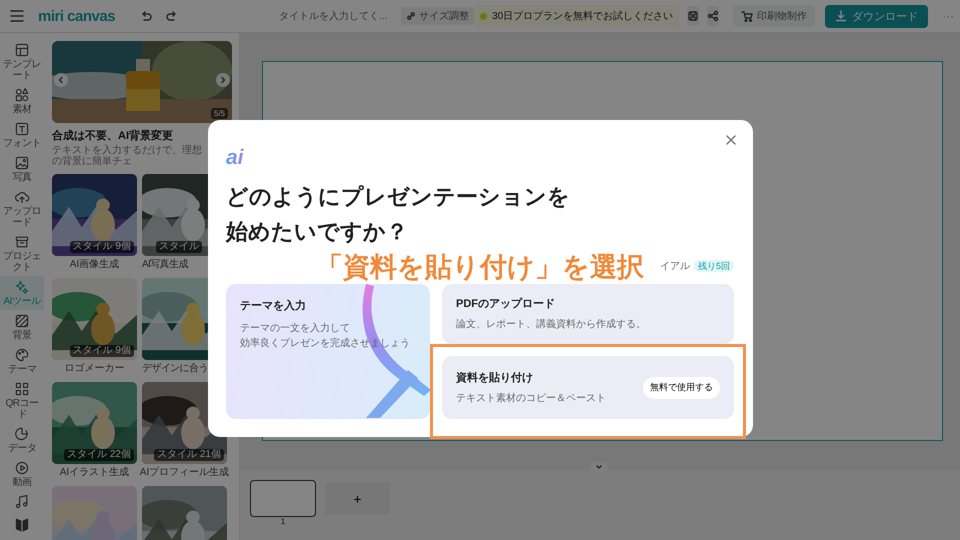 The height and width of the screenshot is (540, 960). I want to click on rail-item: テンプレート, so click(22, 61).